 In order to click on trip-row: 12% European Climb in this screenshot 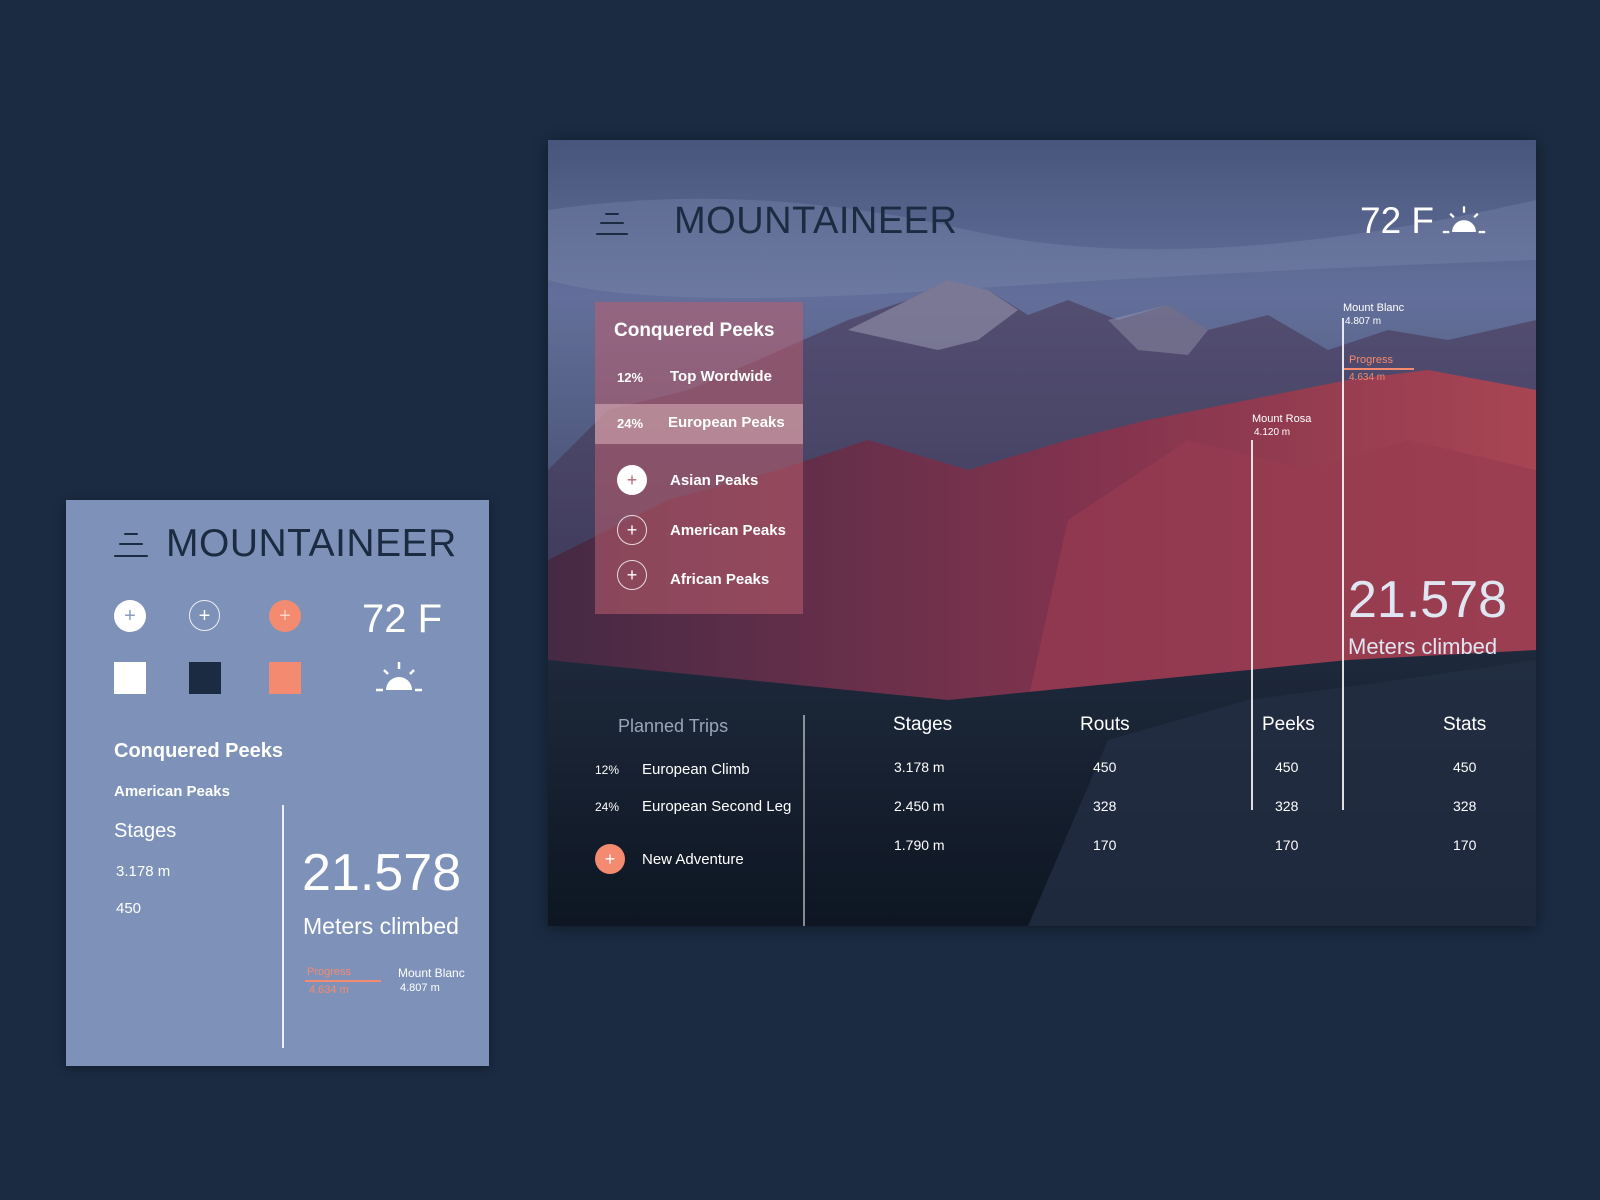, I will do `click(700, 770)`.